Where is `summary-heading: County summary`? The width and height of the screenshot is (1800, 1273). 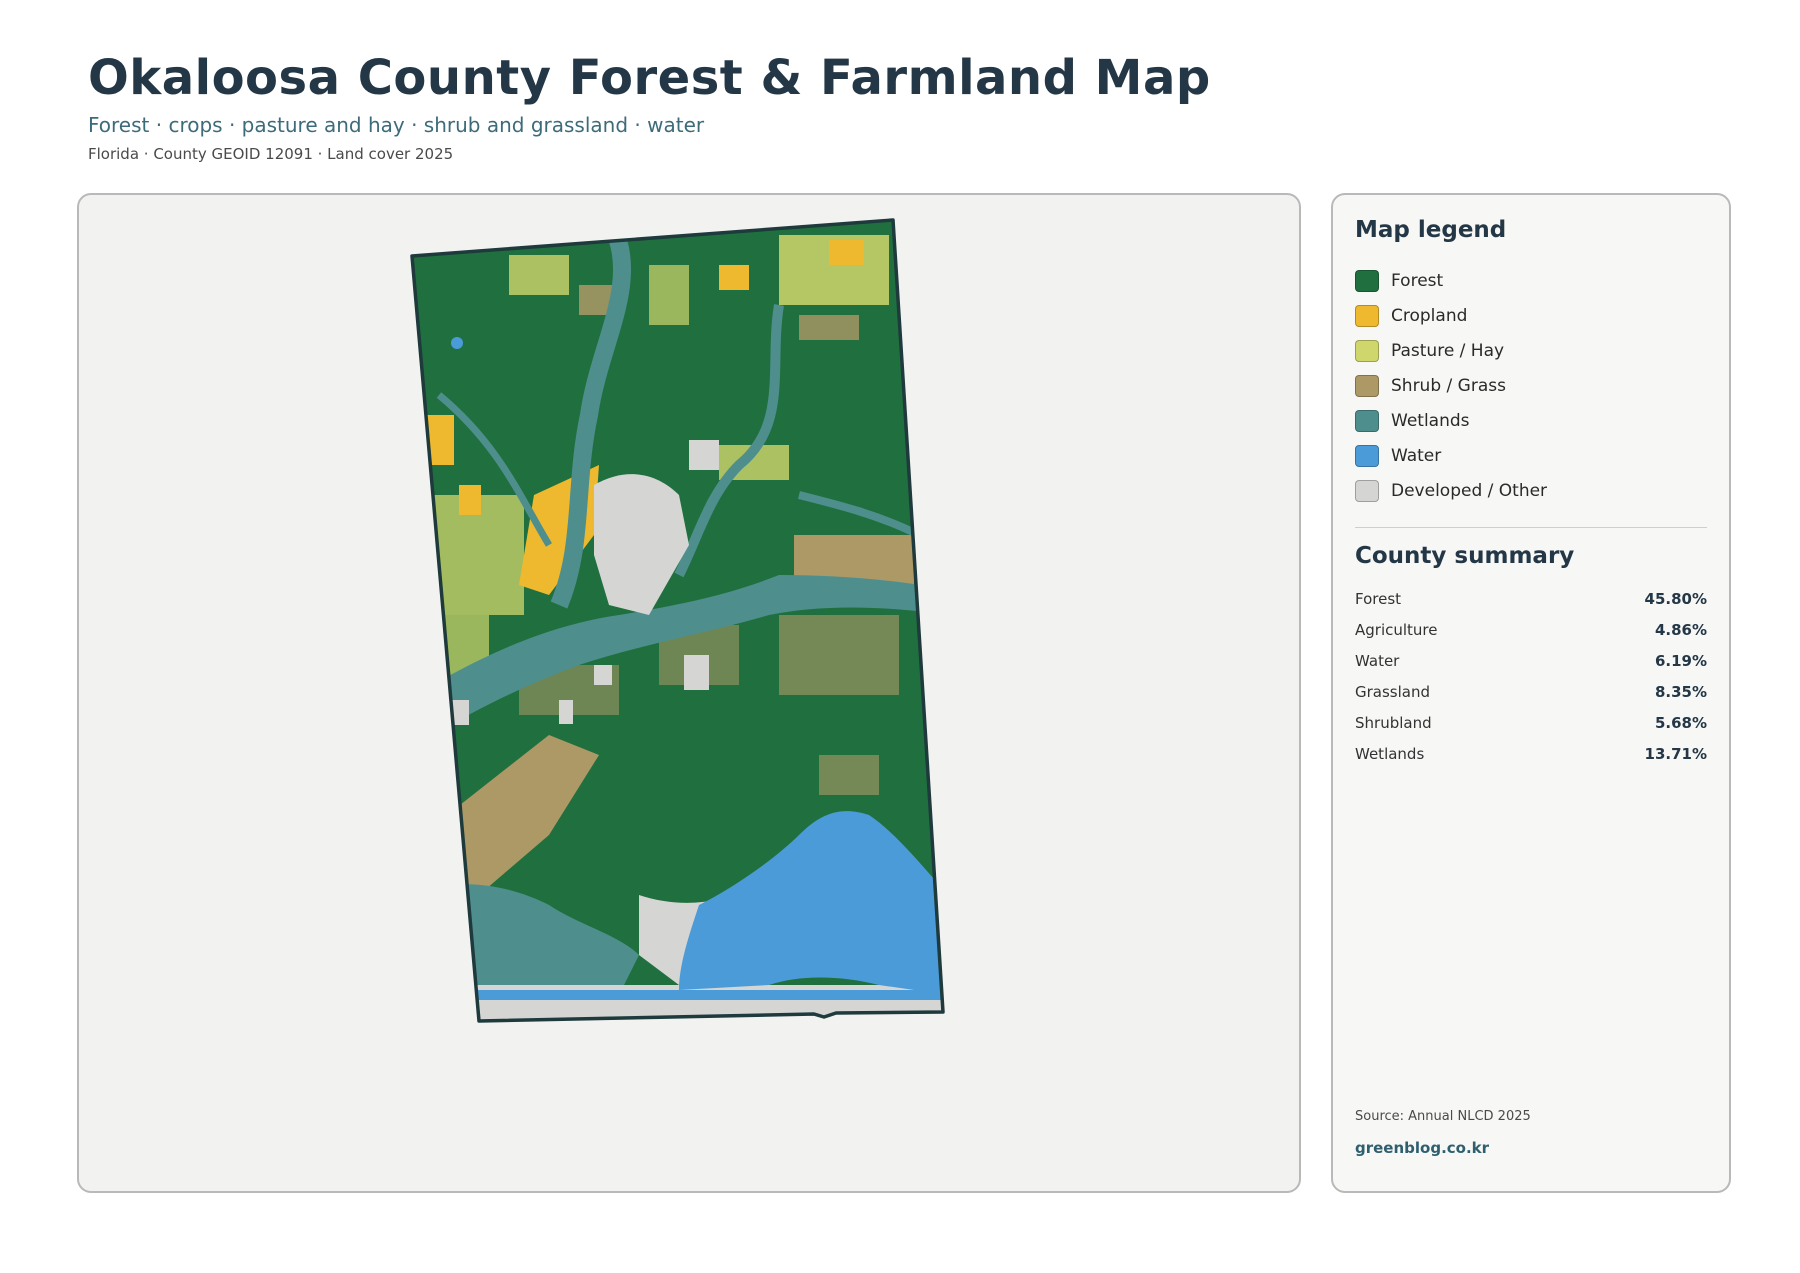 summary-heading: County summary is located at coordinates (1465, 556).